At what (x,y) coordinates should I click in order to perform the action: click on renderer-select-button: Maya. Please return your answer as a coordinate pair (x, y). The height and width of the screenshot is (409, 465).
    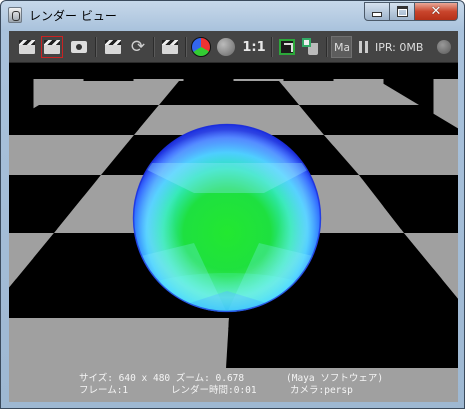
    Looking at the image, I should click on (341, 47).